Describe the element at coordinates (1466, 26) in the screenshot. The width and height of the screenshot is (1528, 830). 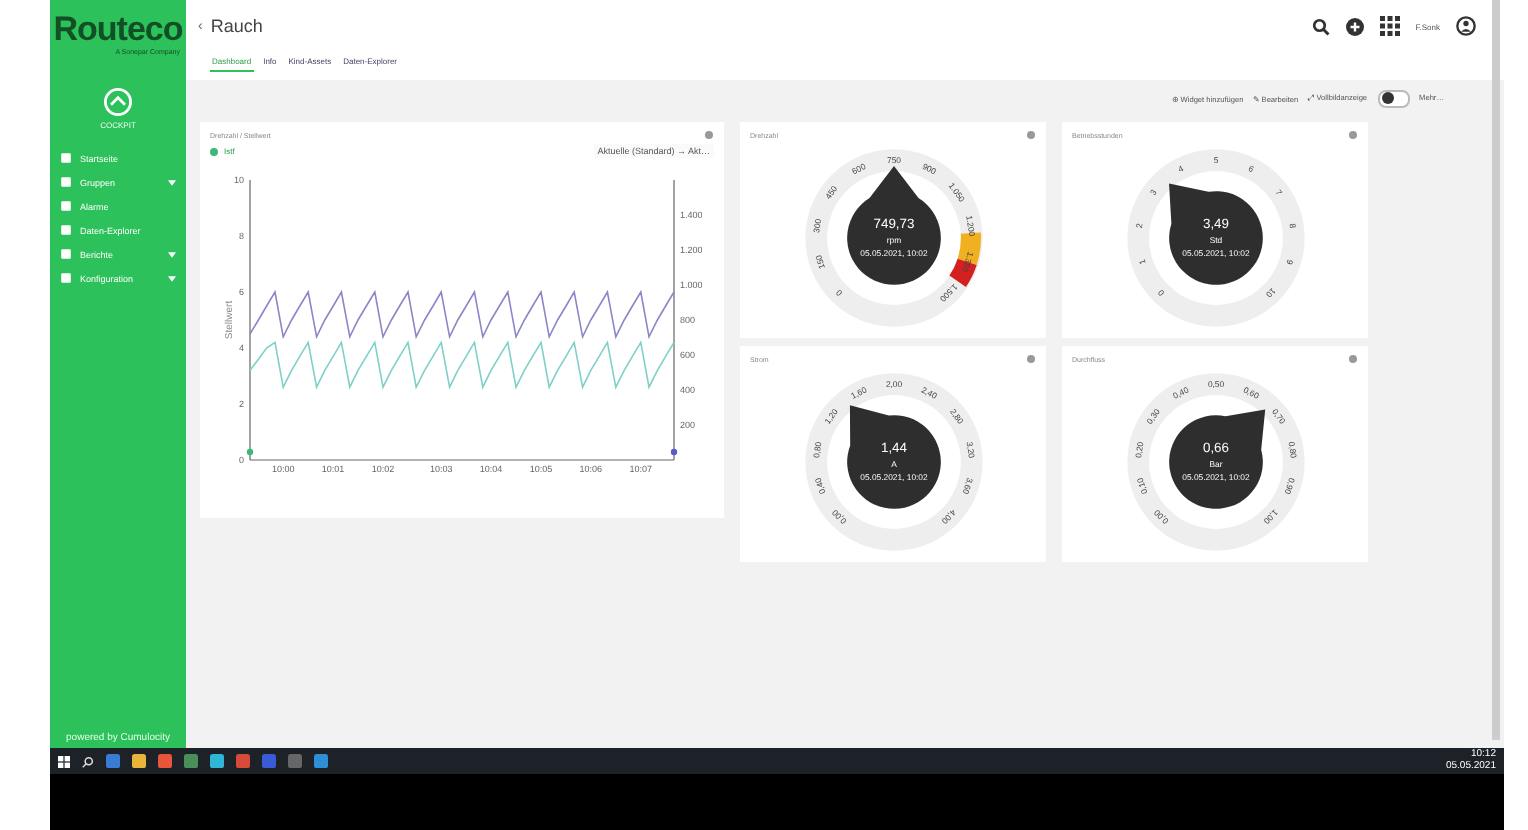
I see `user-icon` at that location.